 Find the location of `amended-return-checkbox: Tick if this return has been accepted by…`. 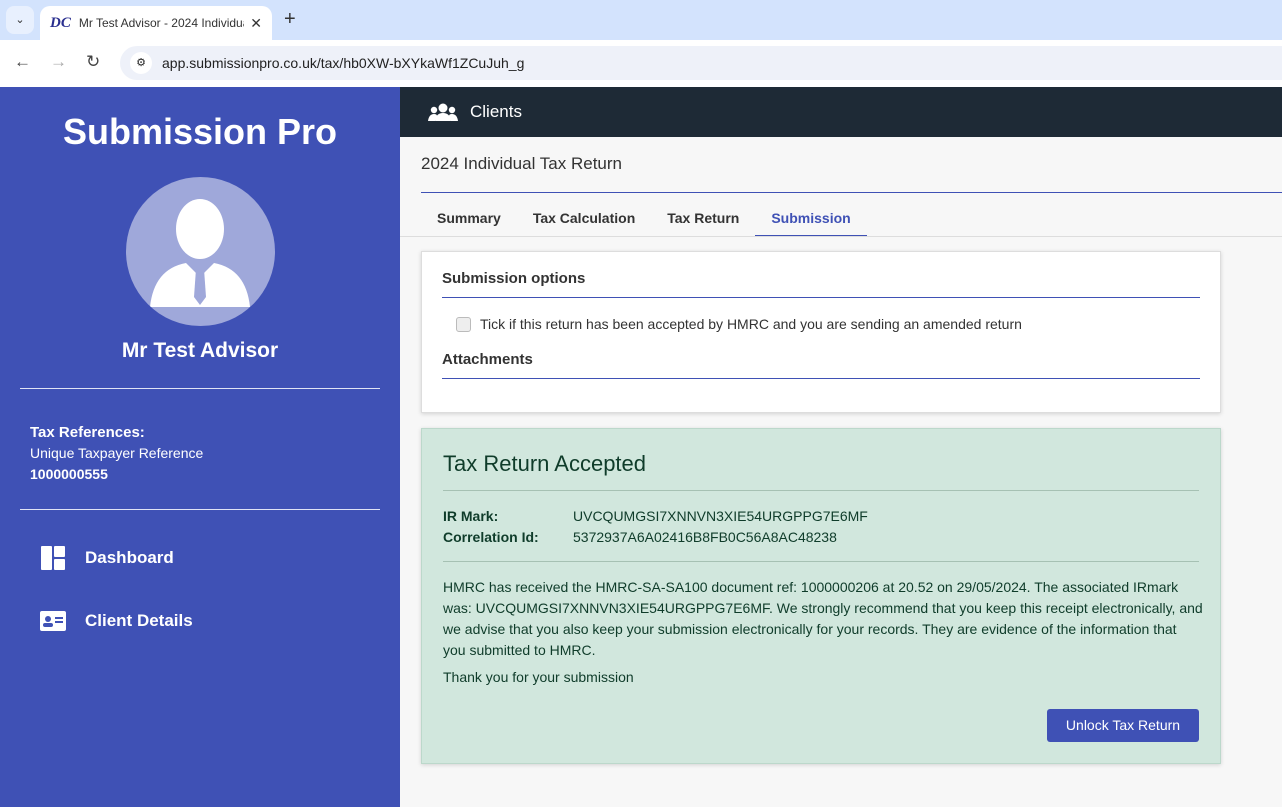

amended-return-checkbox: Tick if this return has been accepted by… is located at coordinates (739, 324).